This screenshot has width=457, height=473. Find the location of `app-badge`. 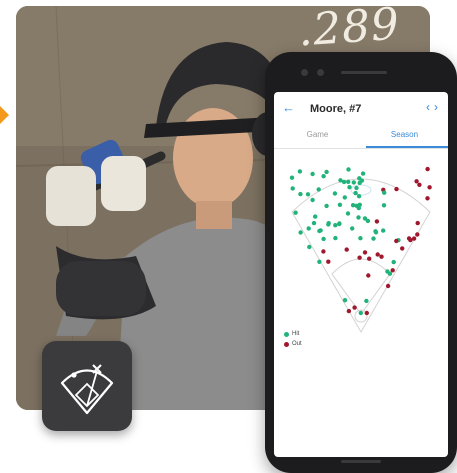

app-badge is located at coordinates (87, 386).